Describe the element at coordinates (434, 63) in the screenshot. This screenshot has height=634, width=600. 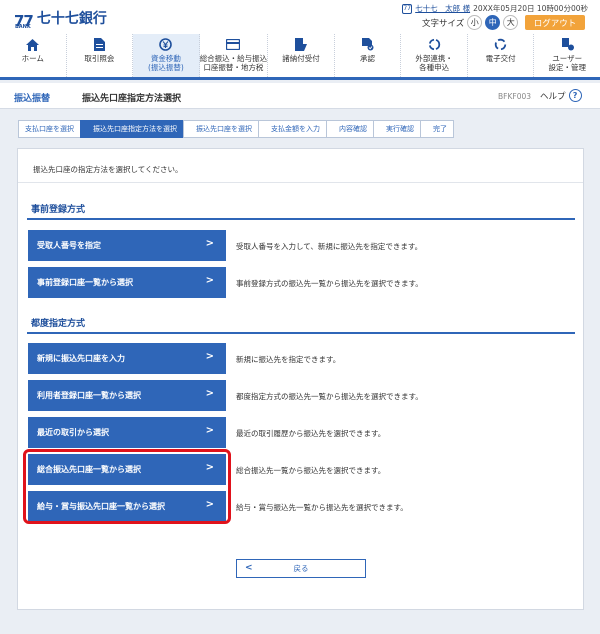
I see `nav-external-label: 外部連携・ 各種申込` at that location.